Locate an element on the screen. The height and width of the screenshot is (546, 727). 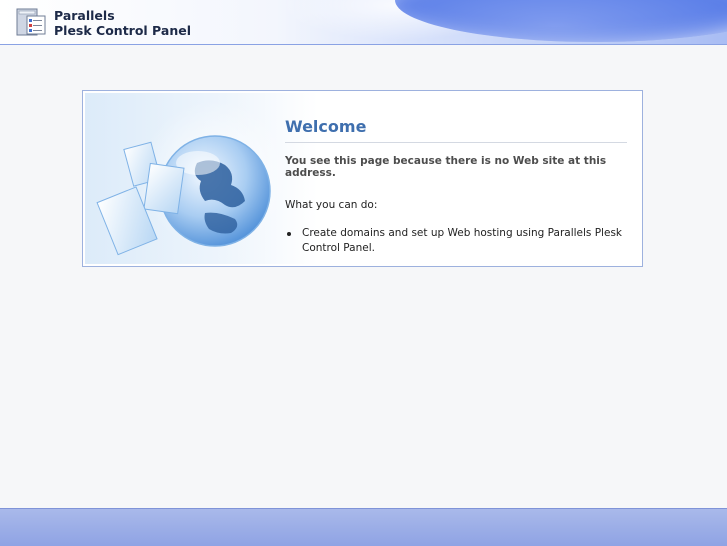
globe-documents-icon is located at coordinates (190, 178).